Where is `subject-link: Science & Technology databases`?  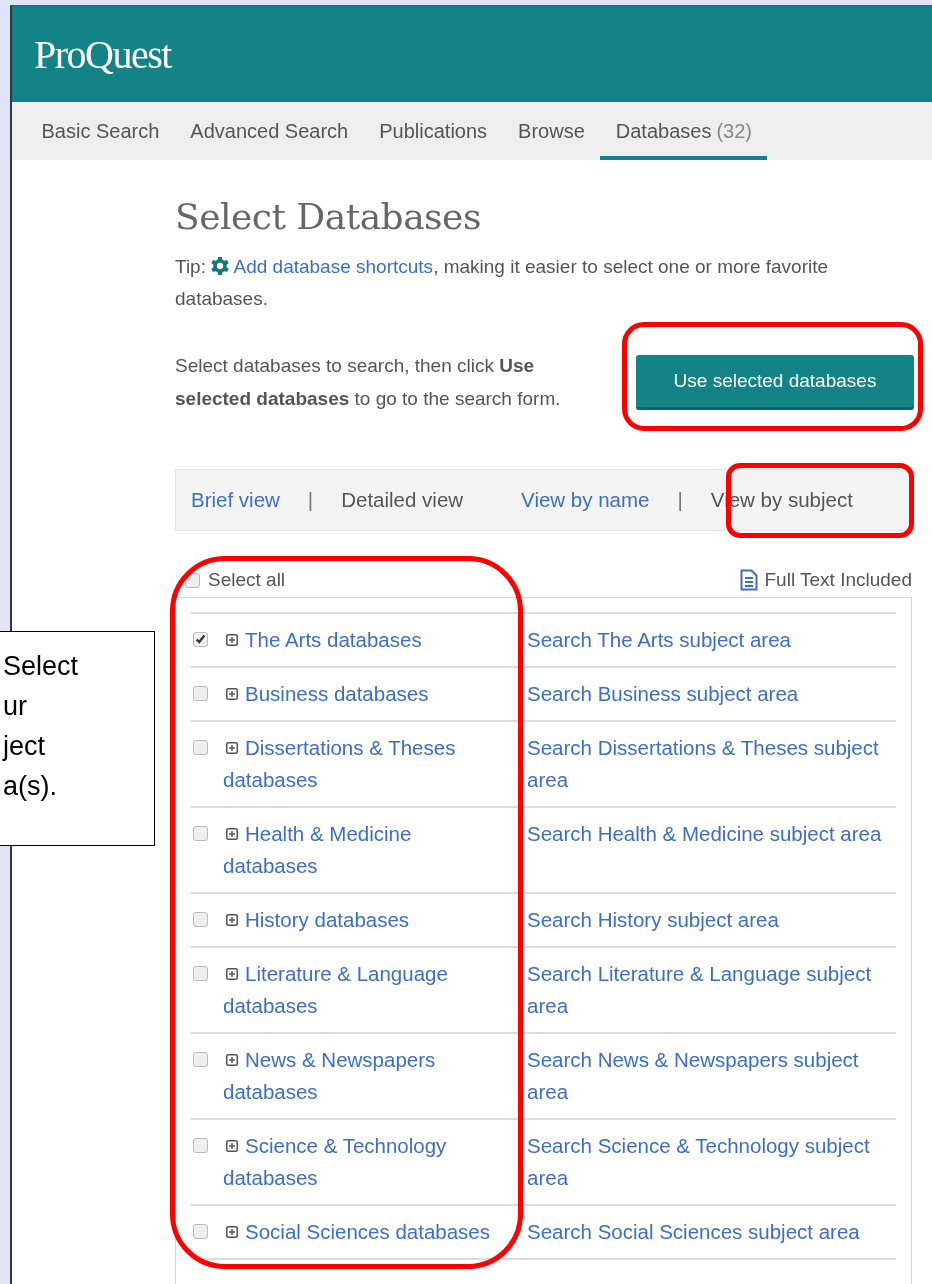
subject-link: Science & Technology databases is located at coordinates (363, 1162).